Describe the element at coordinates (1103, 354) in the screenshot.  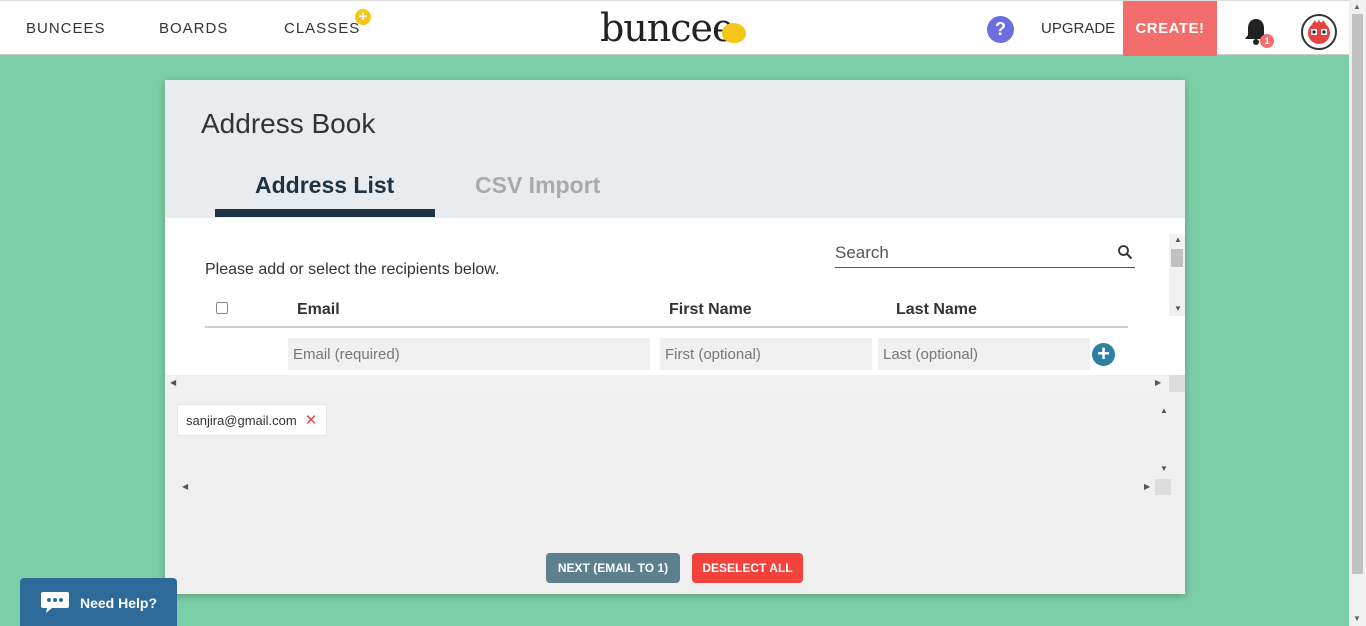
I see `add-recipient-icon: +` at that location.